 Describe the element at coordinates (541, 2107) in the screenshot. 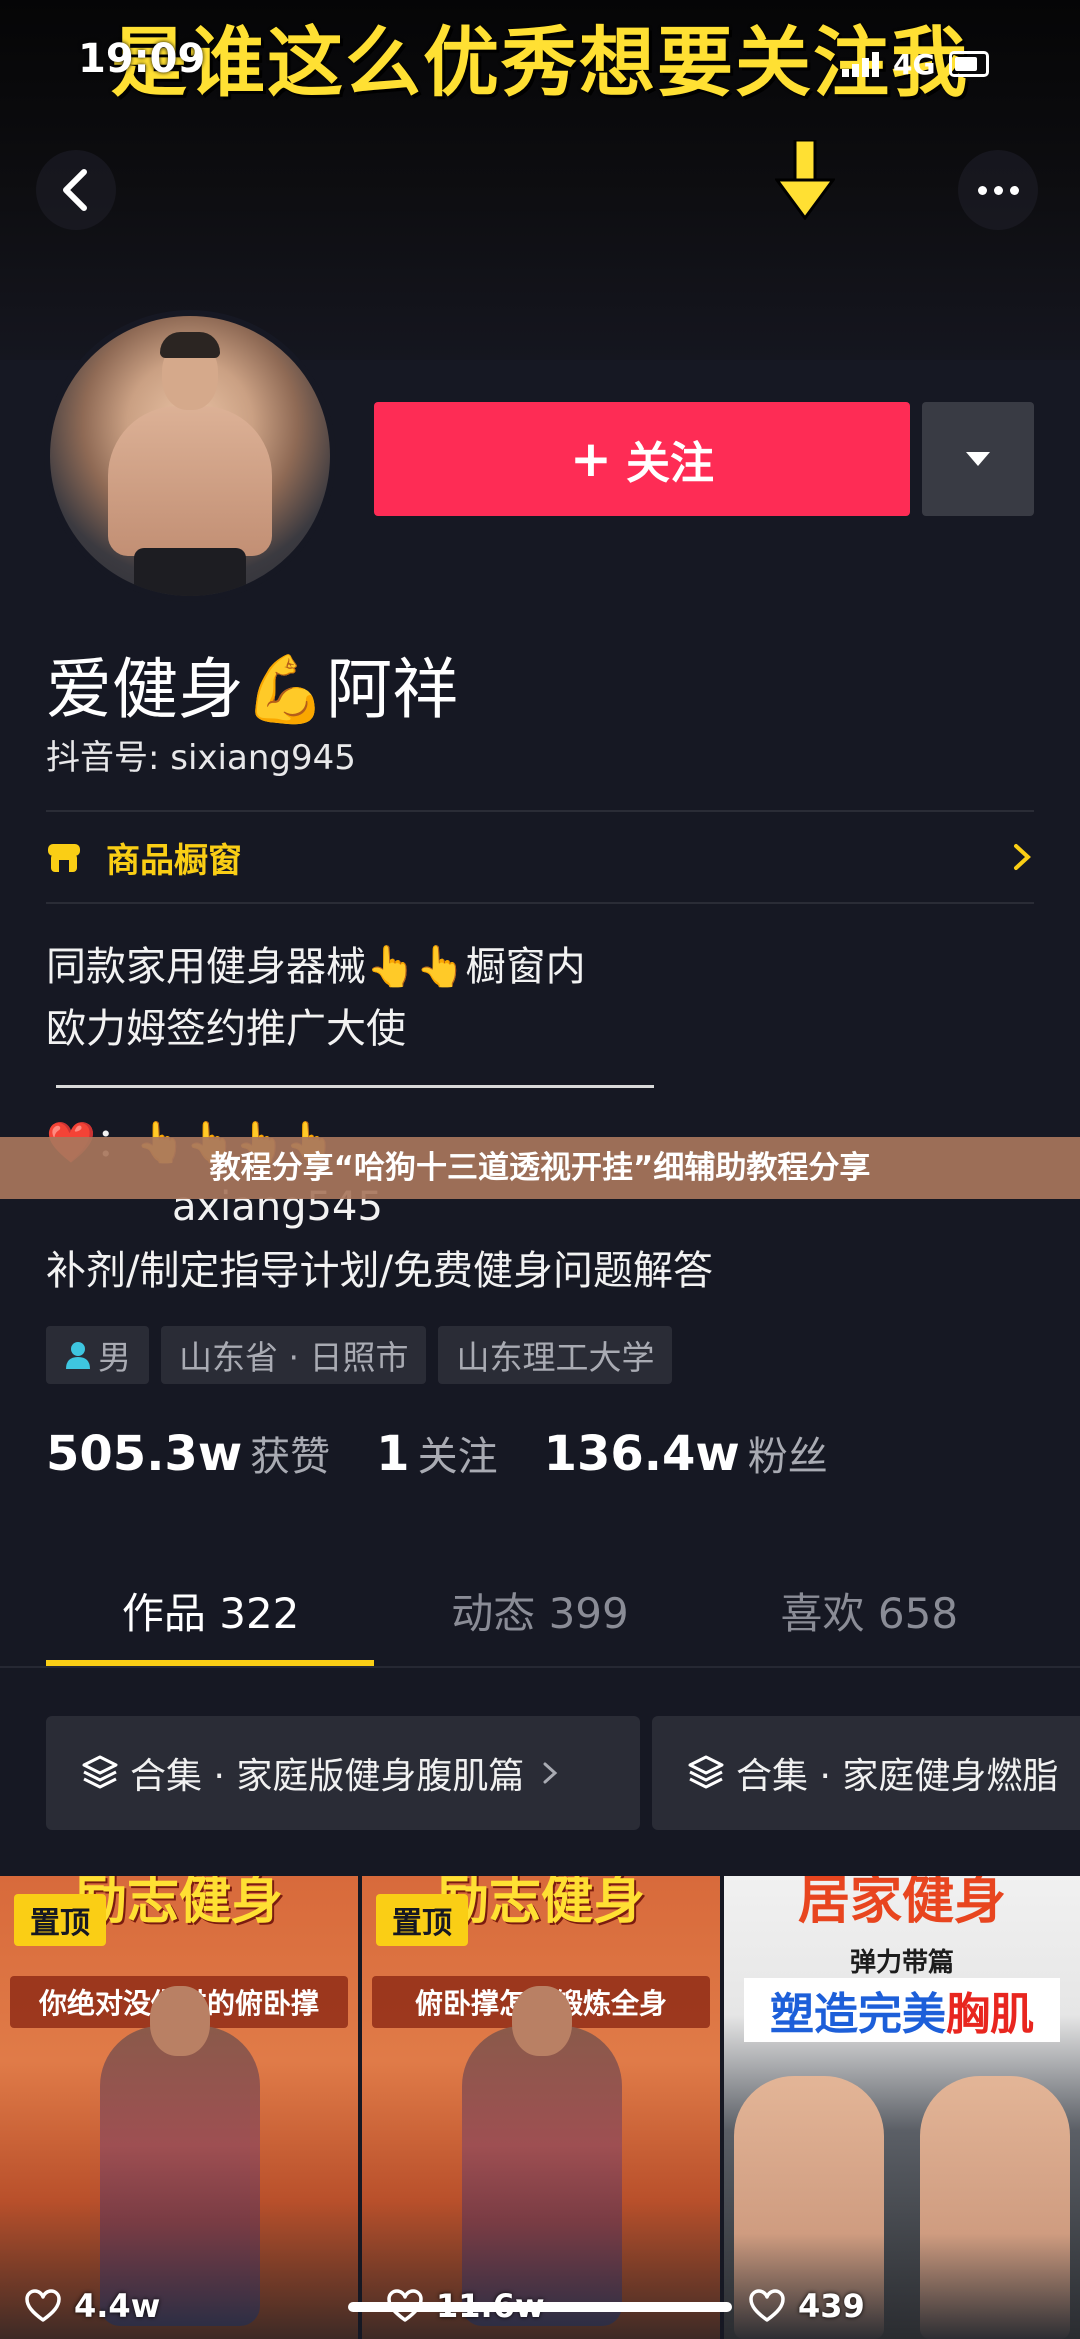

I see `video-thumbnail: 励志健身 俯卧撑怎么锻炼全身 置顶 11.6w` at that location.